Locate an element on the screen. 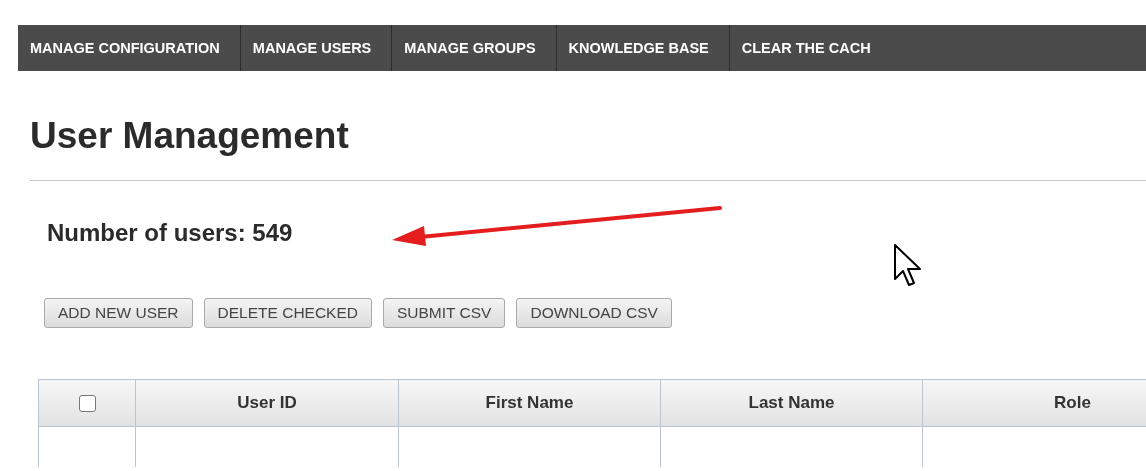  user-count: Number of users: 549 is located at coordinates (170, 233).